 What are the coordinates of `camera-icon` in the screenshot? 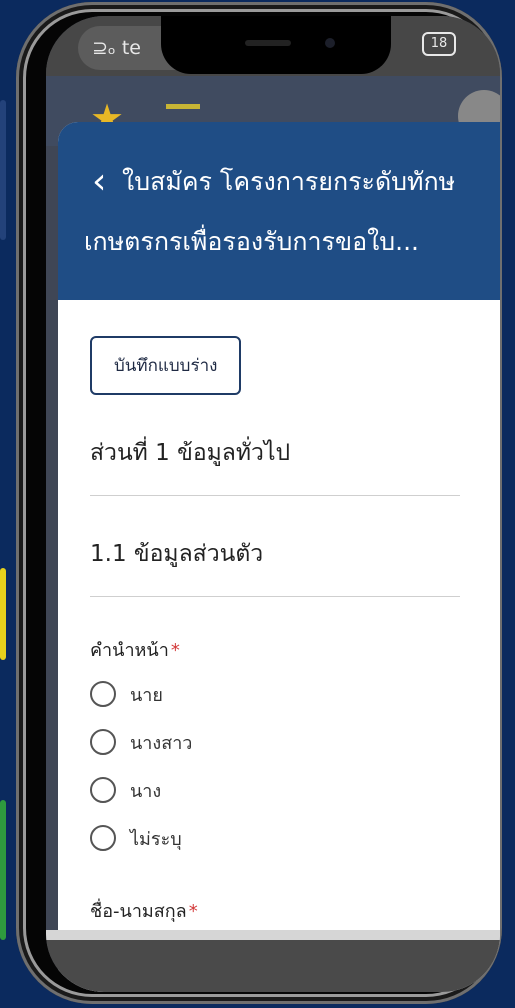 It's located at (330, 43).